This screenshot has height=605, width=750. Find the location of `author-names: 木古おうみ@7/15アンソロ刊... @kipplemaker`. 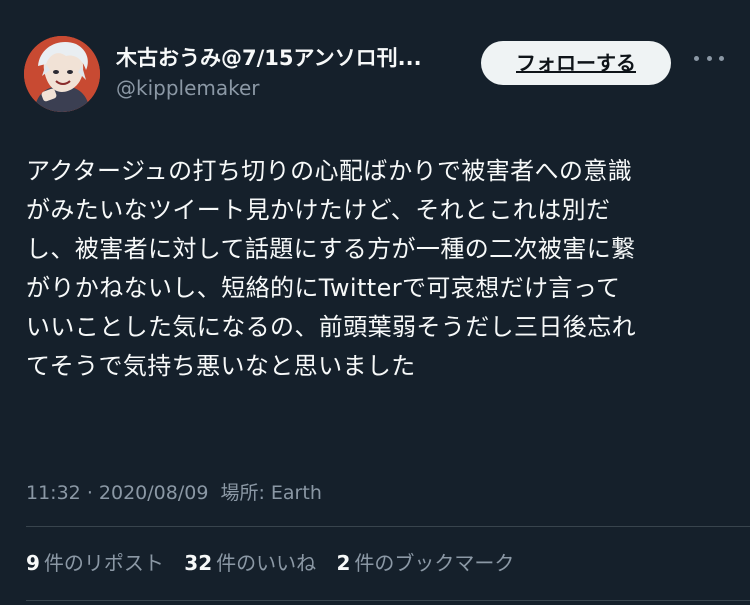

author-names: 木古おうみ@7/15アンソロ刊... @kipplemaker is located at coordinates (296, 73).